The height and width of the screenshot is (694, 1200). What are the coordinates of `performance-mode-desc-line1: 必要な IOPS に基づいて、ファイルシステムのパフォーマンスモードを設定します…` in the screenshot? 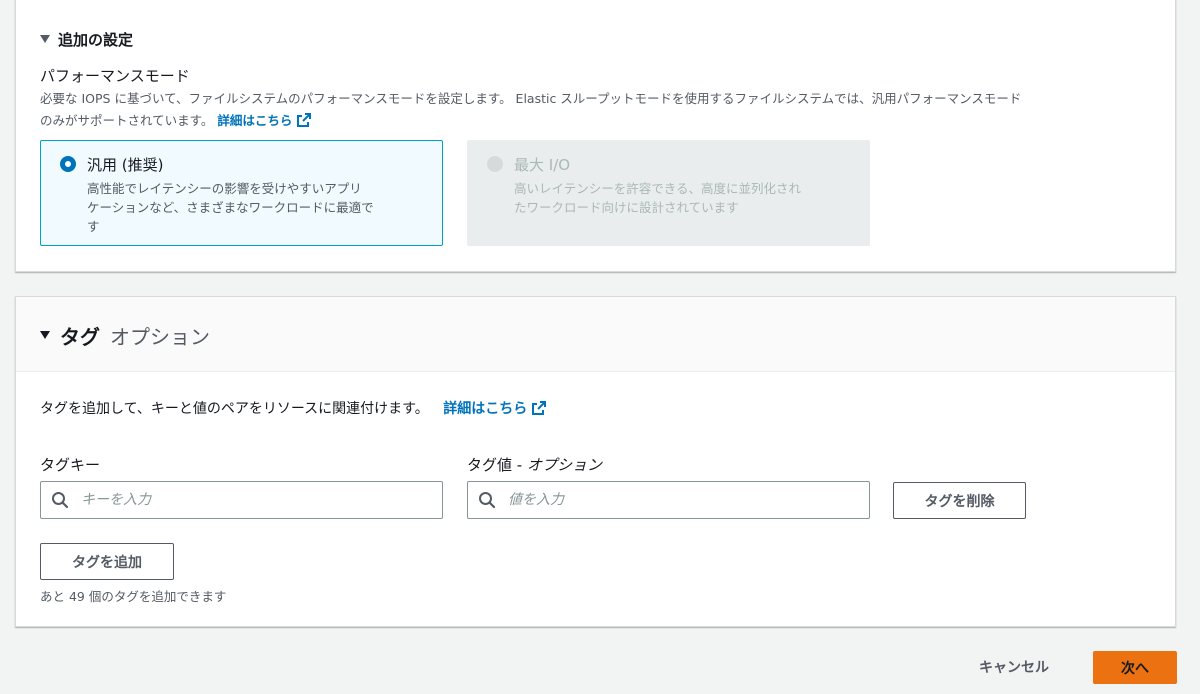 It's located at (531, 98).